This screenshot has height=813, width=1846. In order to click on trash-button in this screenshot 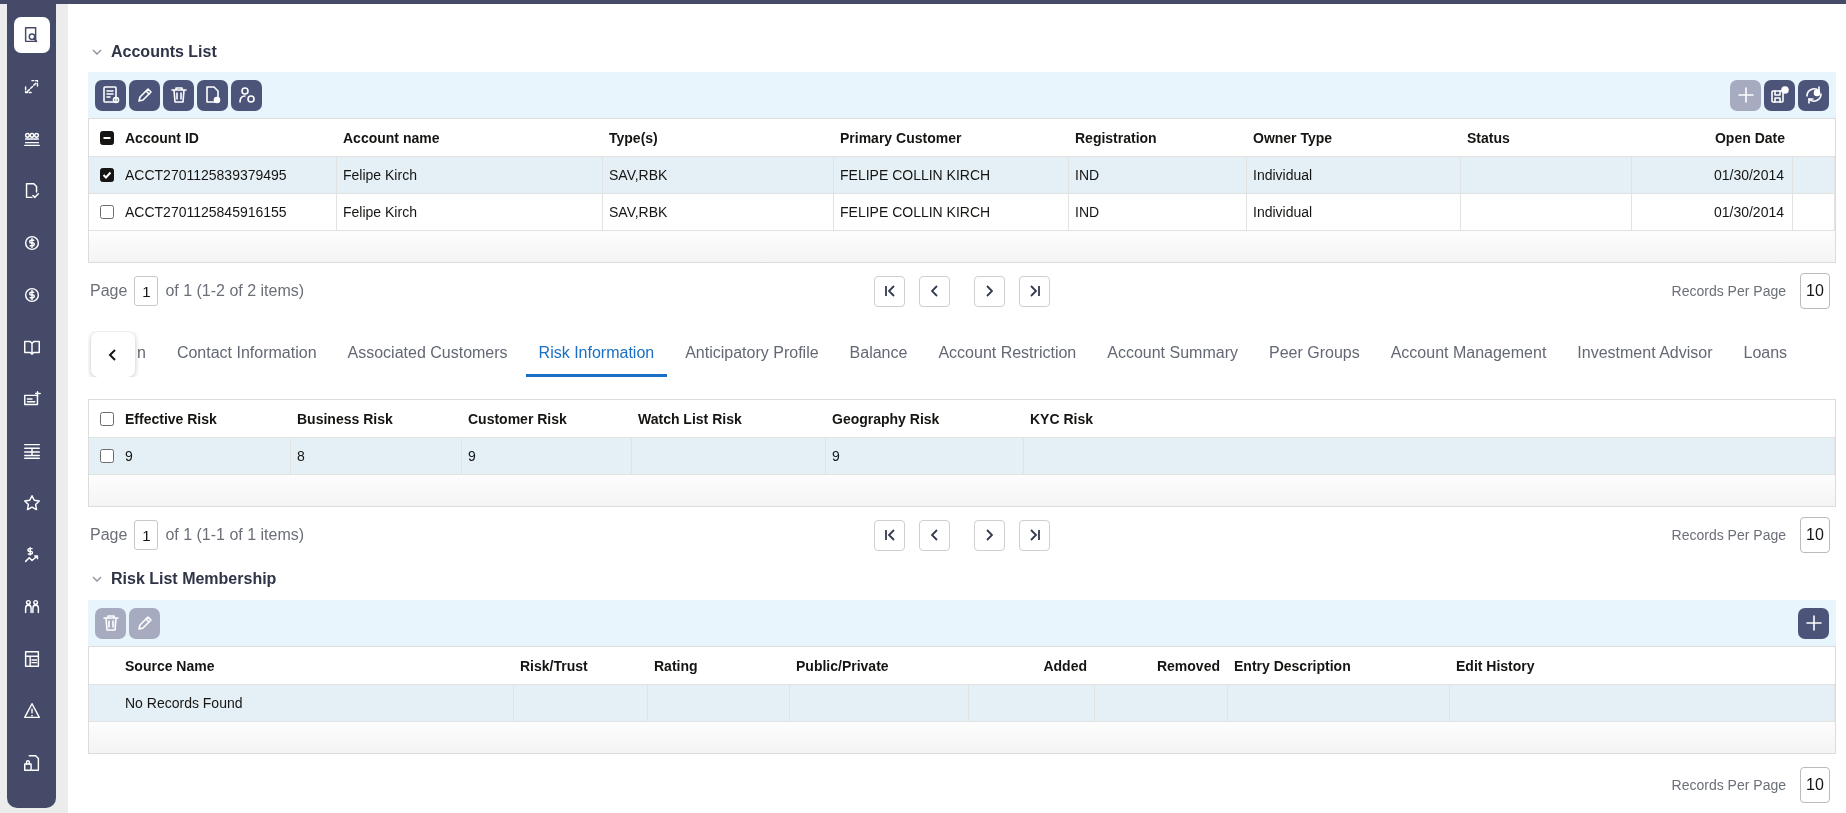, I will do `click(178, 95)`.